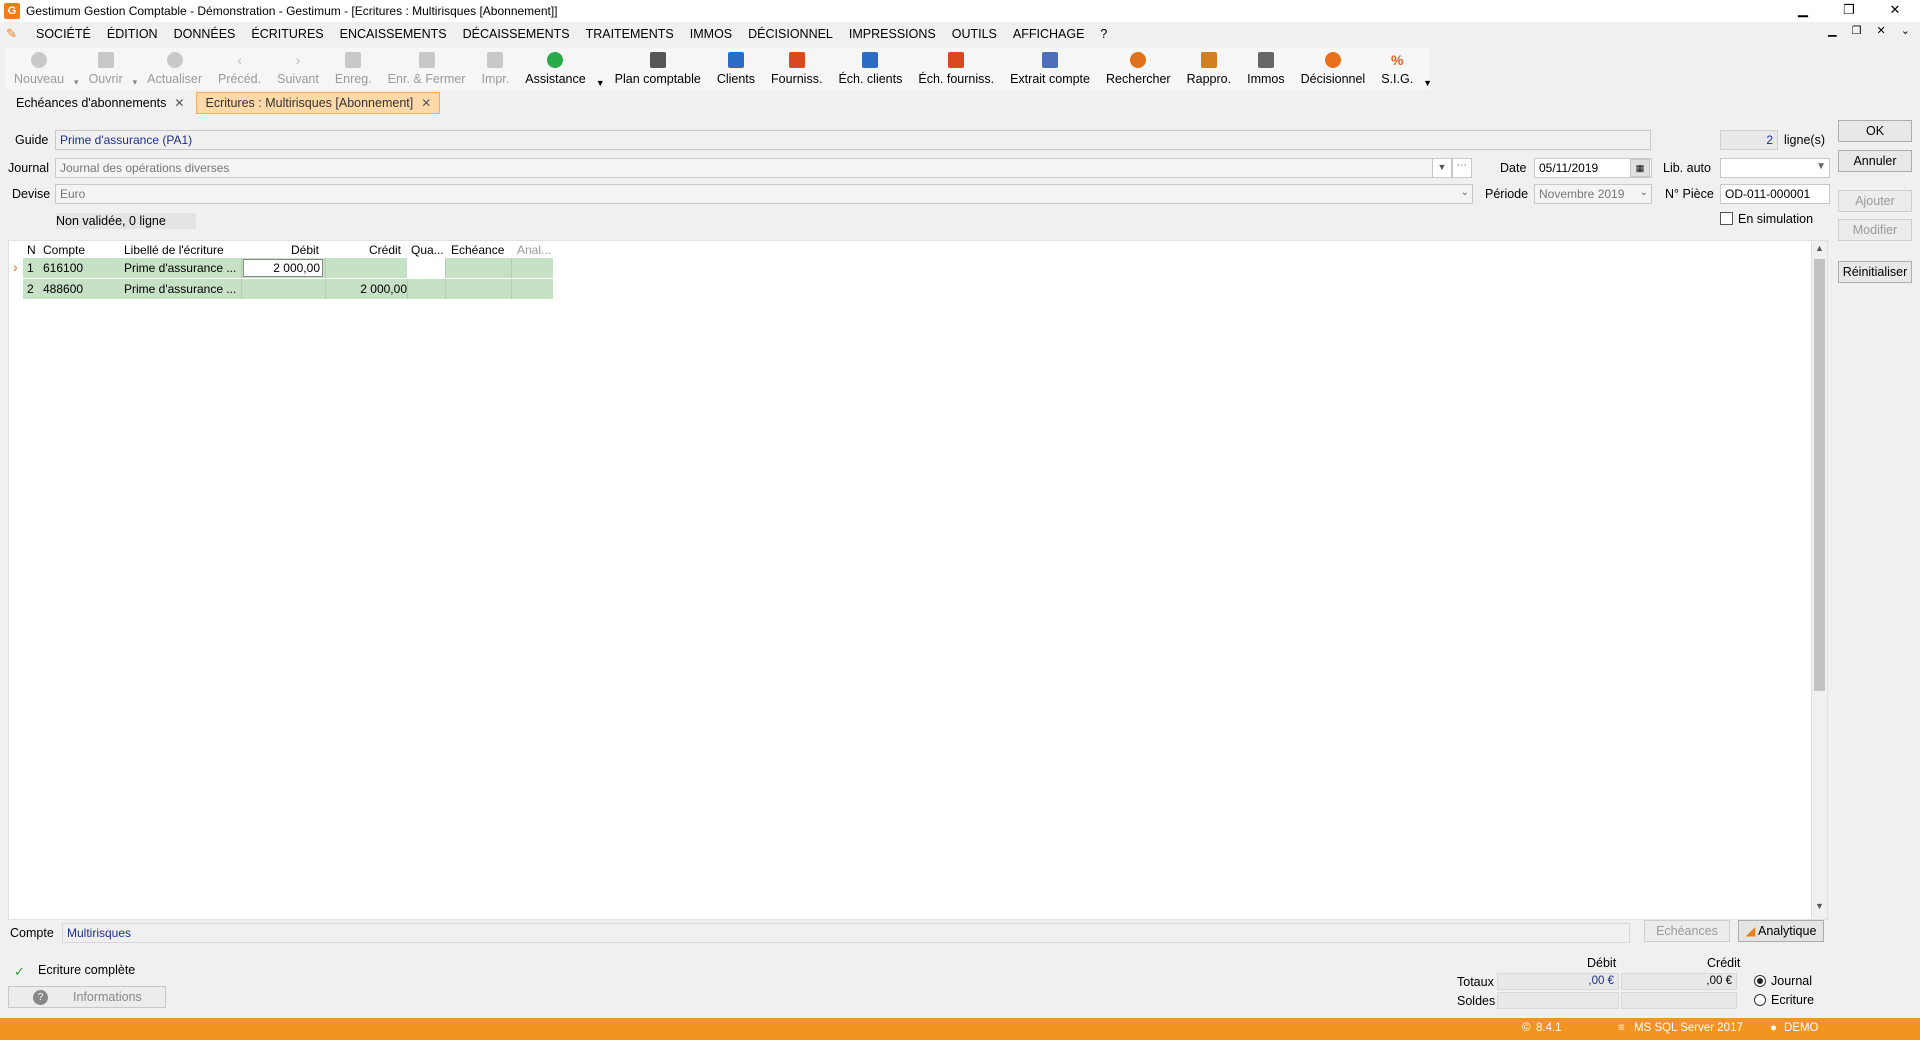  I want to click on table-row: 1 616100 Prime d'assurance ... 2 000,00, so click(288, 268).